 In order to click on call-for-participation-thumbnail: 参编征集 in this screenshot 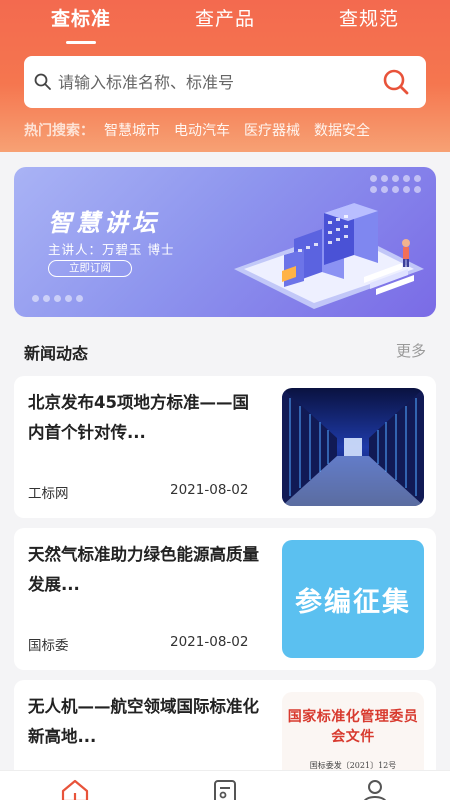, I will do `click(353, 599)`.